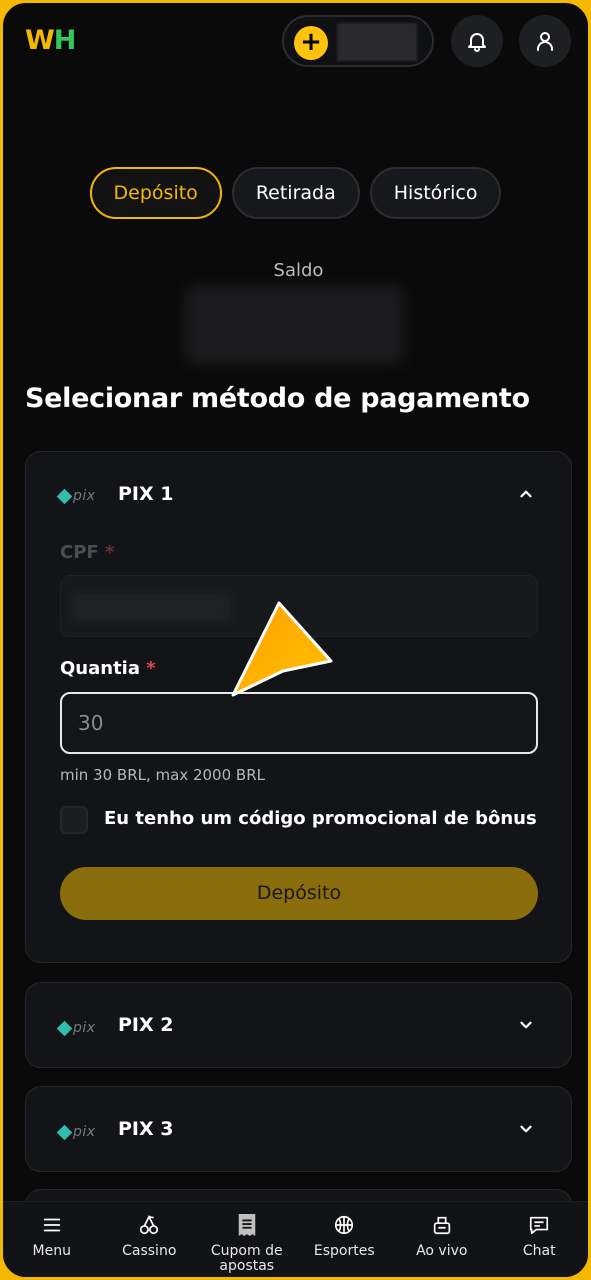  Describe the element at coordinates (298, 270) in the screenshot. I see `balance-label: Saldo` at that location.